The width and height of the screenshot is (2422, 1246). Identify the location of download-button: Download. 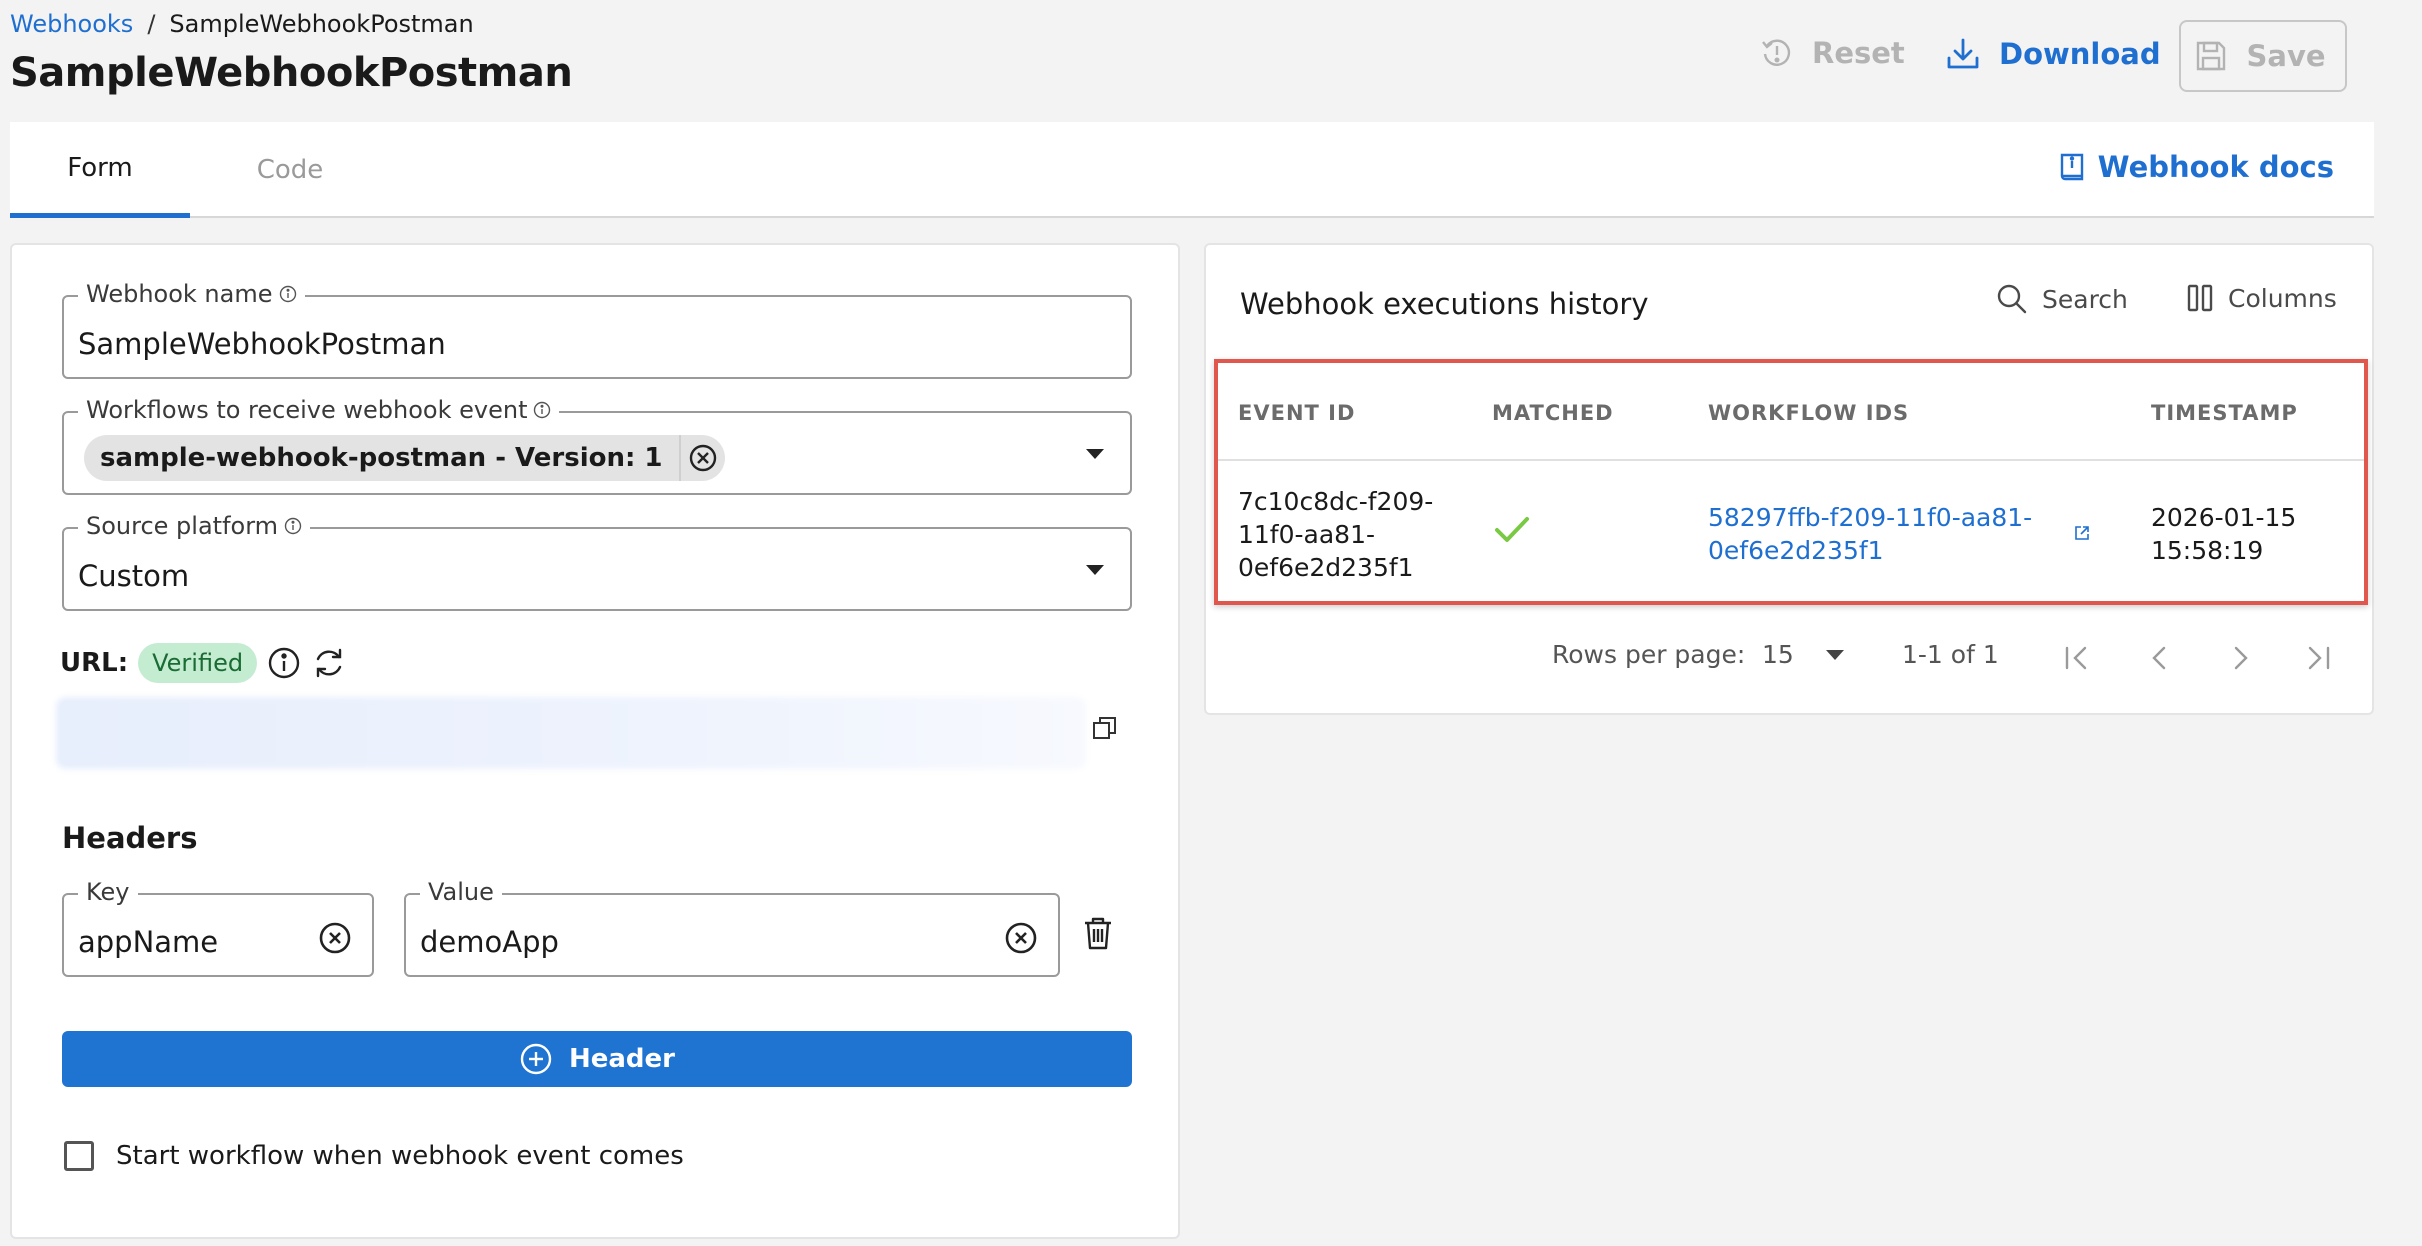
(2053, 54).